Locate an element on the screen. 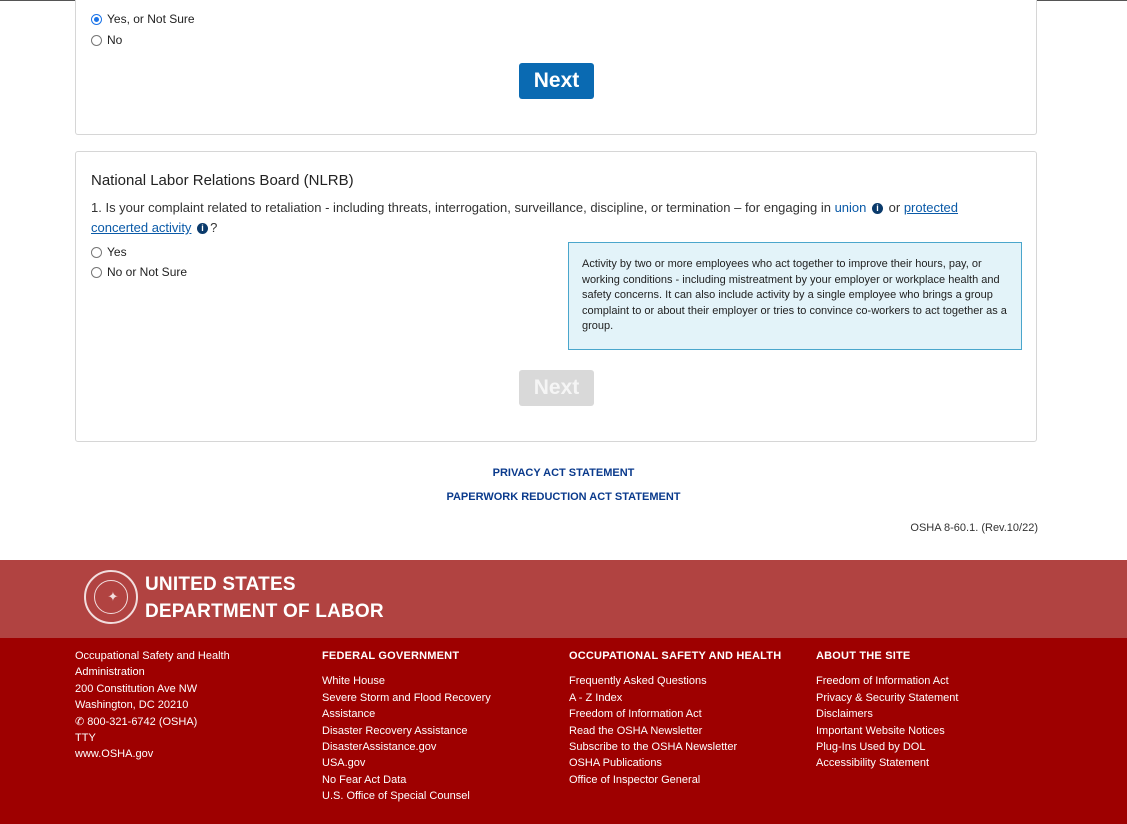 Image resolution: width=1127 pixels, height=824 pixels. footer-link: DisasterAssistance.gov is located at coordinates (422, 747).